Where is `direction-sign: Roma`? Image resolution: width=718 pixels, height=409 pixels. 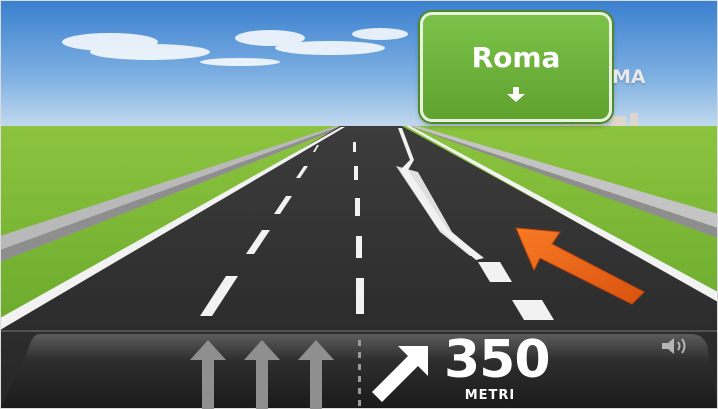
direction-sign: Roma is located at coordinates (516, 67).